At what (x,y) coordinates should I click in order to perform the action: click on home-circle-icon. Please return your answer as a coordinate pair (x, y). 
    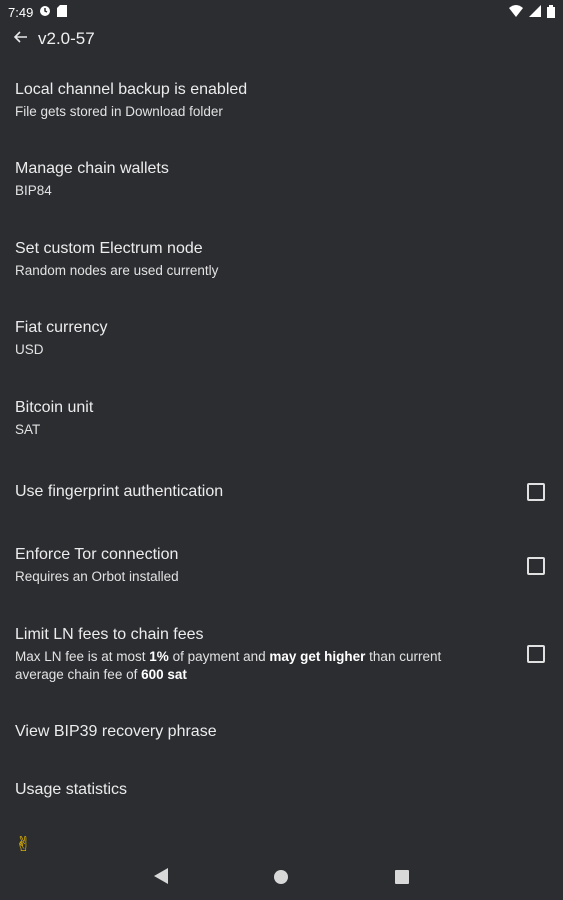
    Looking at the image, I should click on (281, 877).